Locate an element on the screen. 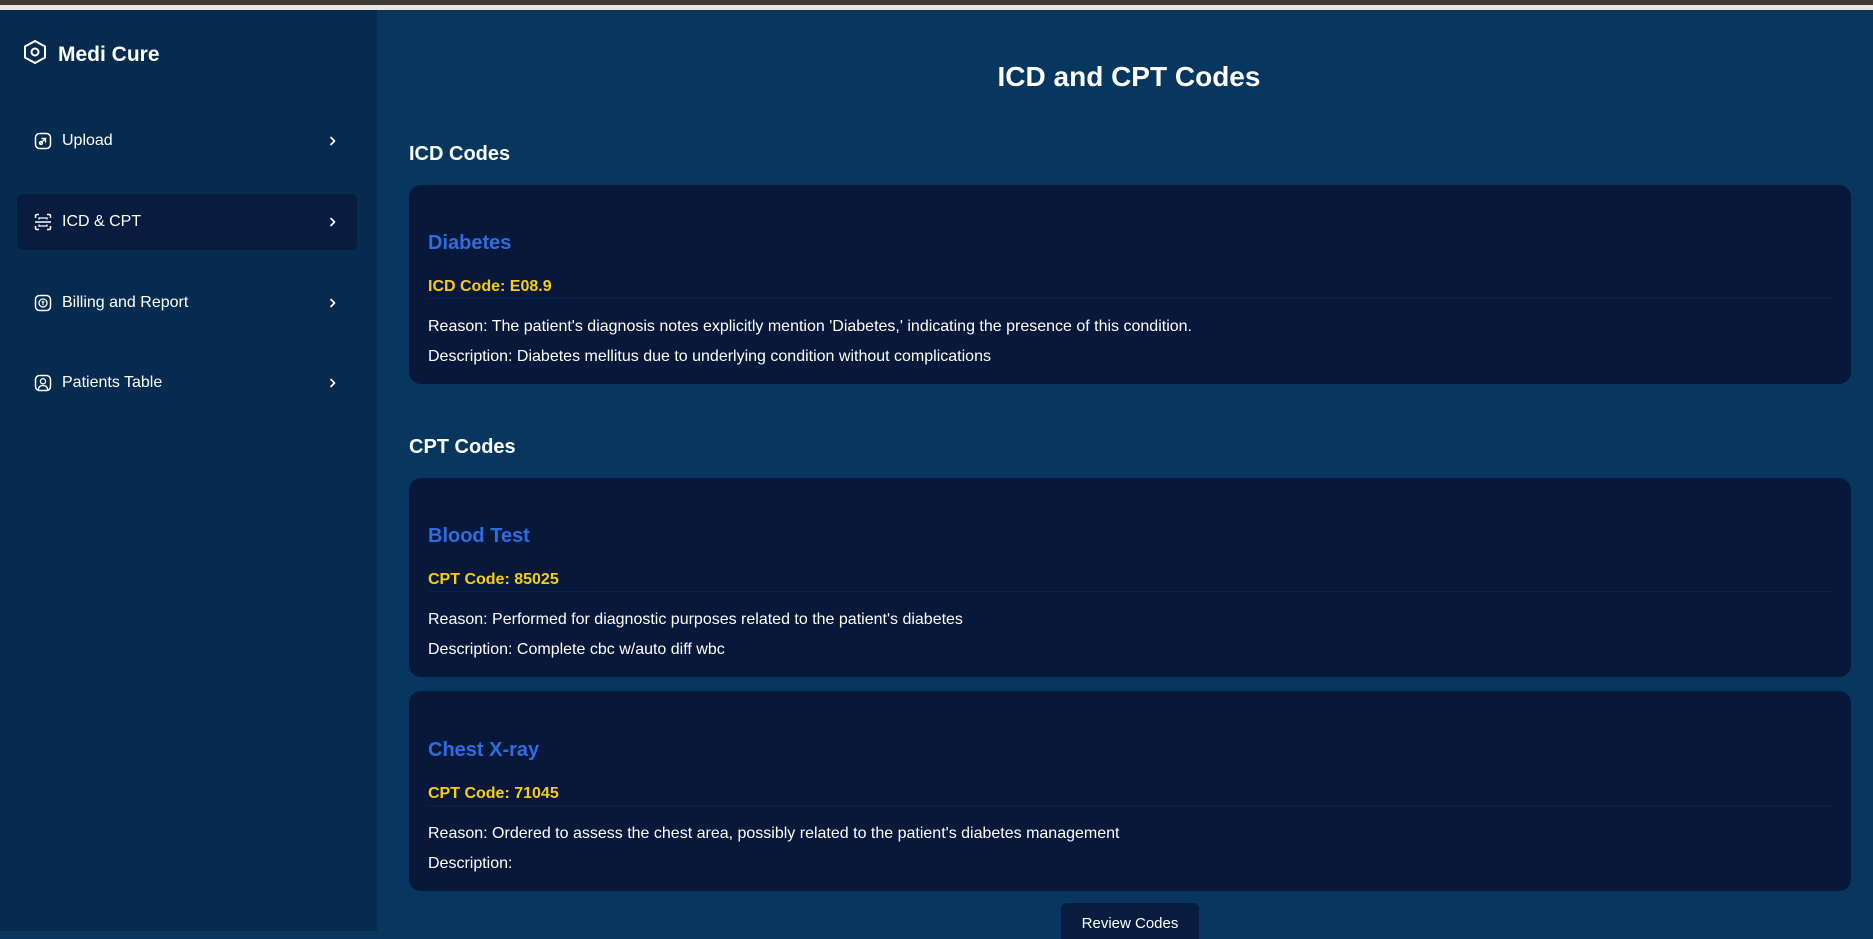 The width and height of the screenshot is (1873, 939). icd-section-title: ICD Codes is located at coordinates (460, 154).